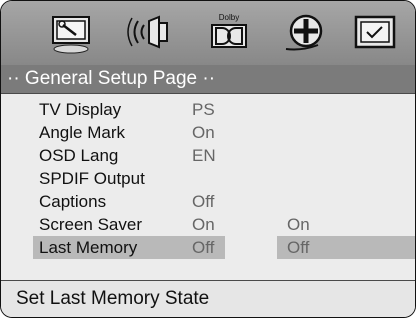  What do you see at coordinates (80, 109) in the screenshot?
I see `setting-label: TV Display` at bounding box center [80, 109].